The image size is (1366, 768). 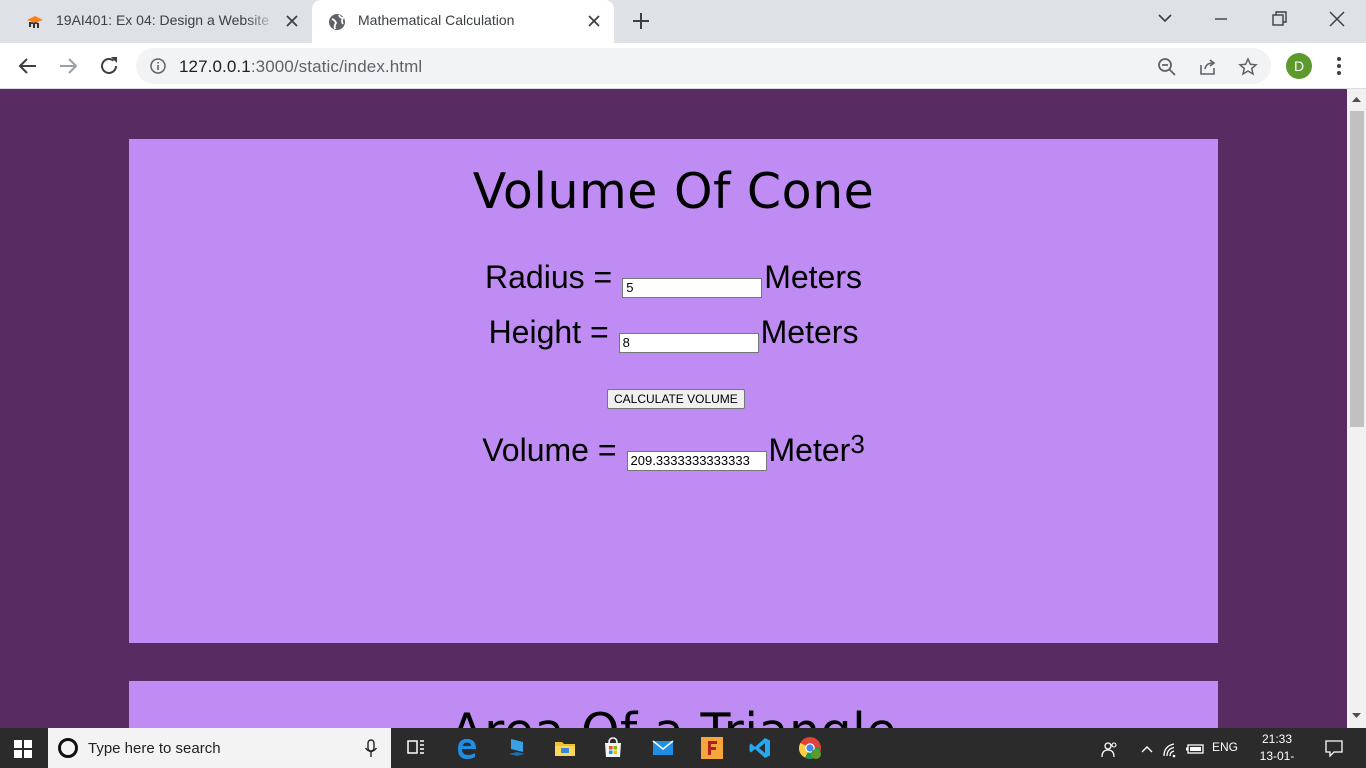 What do you see at coordinates (109, 66) in the screenshot?
I see `reload-icon` at bounding box center [109, 66].